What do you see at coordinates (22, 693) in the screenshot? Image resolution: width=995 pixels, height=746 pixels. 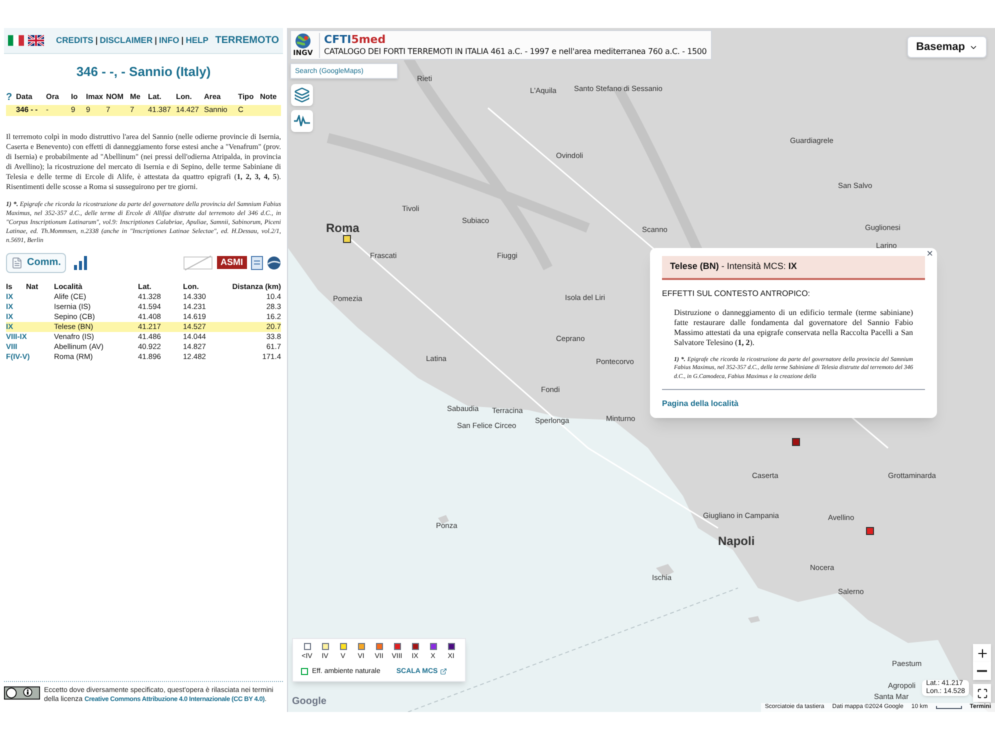 I see `creative-commons-badge-icon` at bounding box center [22, 693].